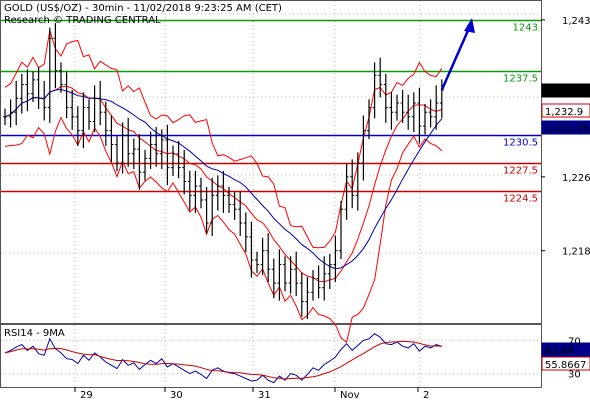  I want to click on x-tick-label: 29, so click(86, 395).